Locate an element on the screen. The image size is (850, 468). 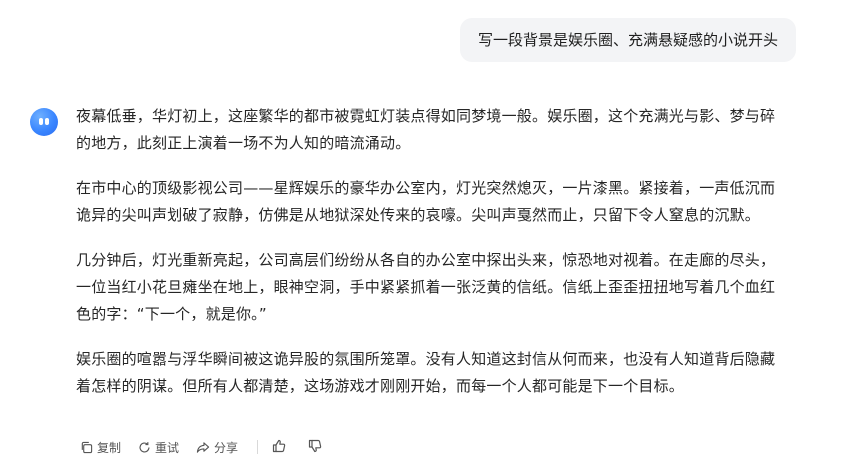
avatar-eye-left is located at coordinates (41, 121).